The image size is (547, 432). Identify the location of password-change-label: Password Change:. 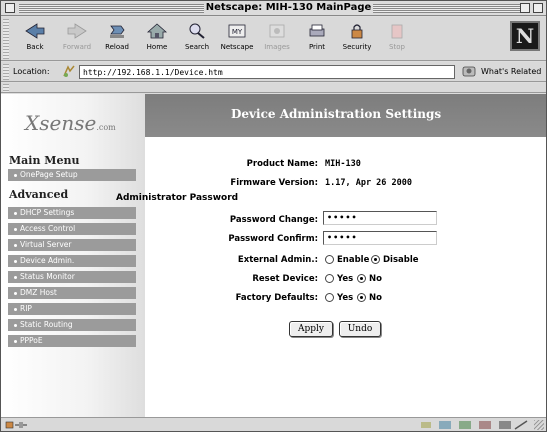
(273, 220).